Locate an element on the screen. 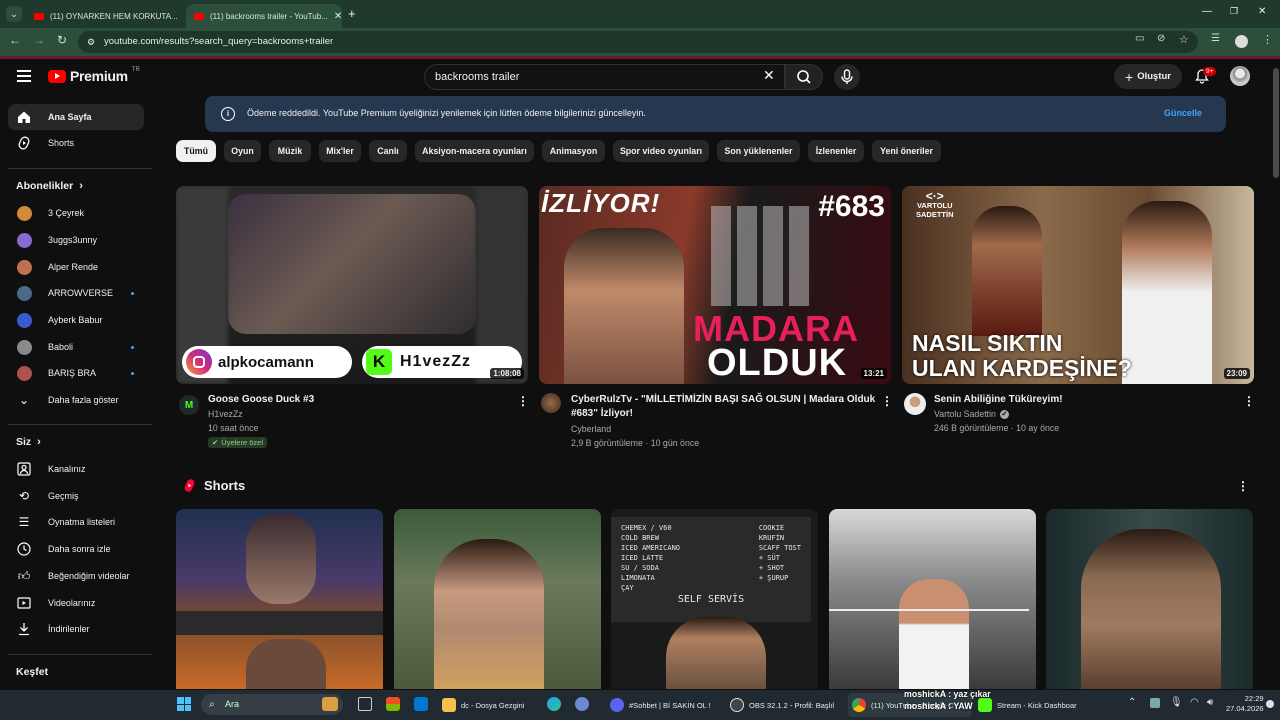 The image size is (1280, 720). channel-name-row: Vartolu Sadettin ✔ is located at coordinates (971, 414).